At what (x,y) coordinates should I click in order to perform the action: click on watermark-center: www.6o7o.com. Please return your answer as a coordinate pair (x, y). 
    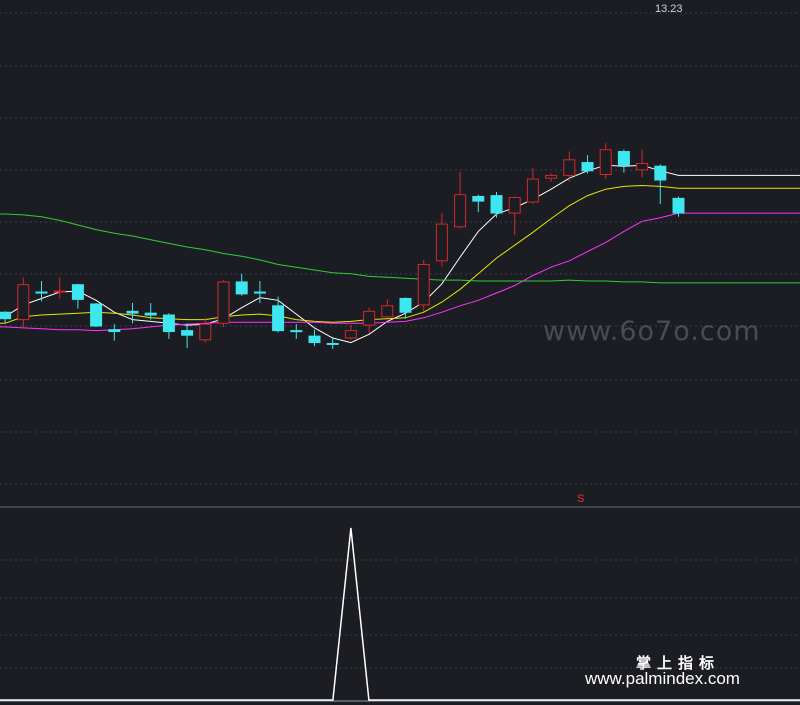
    Looking at the image, I should click on (652, 331).